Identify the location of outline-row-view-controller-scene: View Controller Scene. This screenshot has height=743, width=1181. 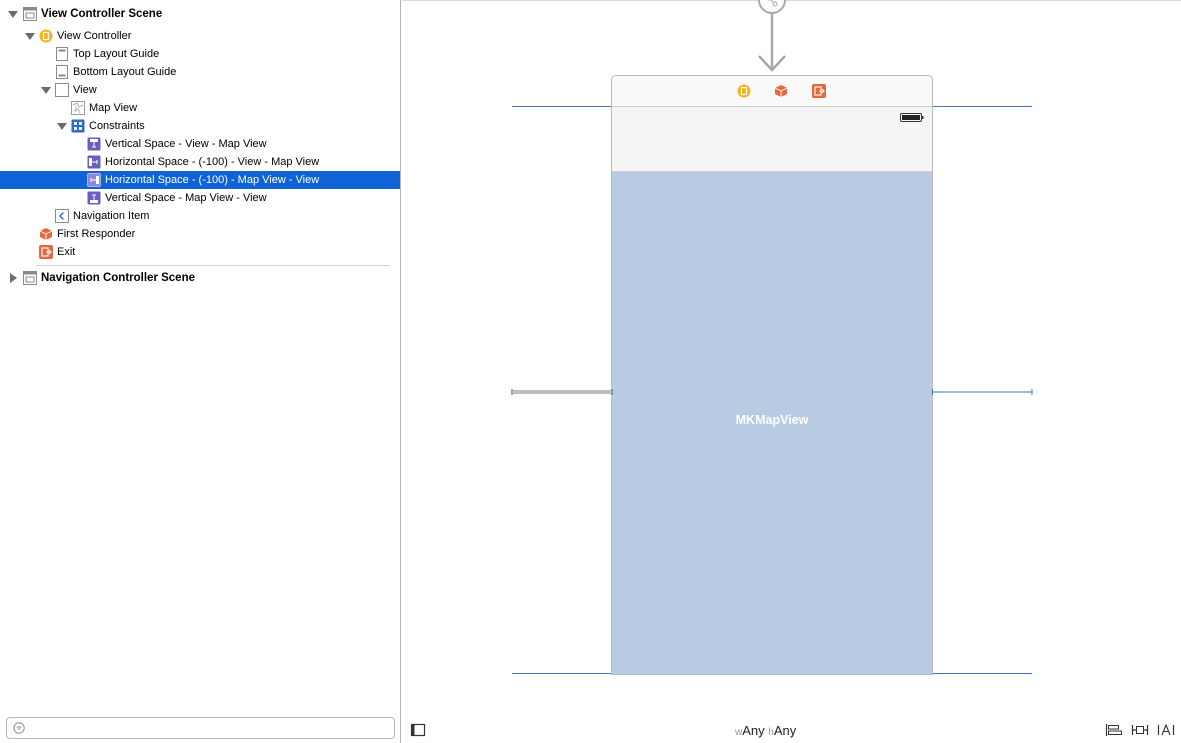
(200, 14).